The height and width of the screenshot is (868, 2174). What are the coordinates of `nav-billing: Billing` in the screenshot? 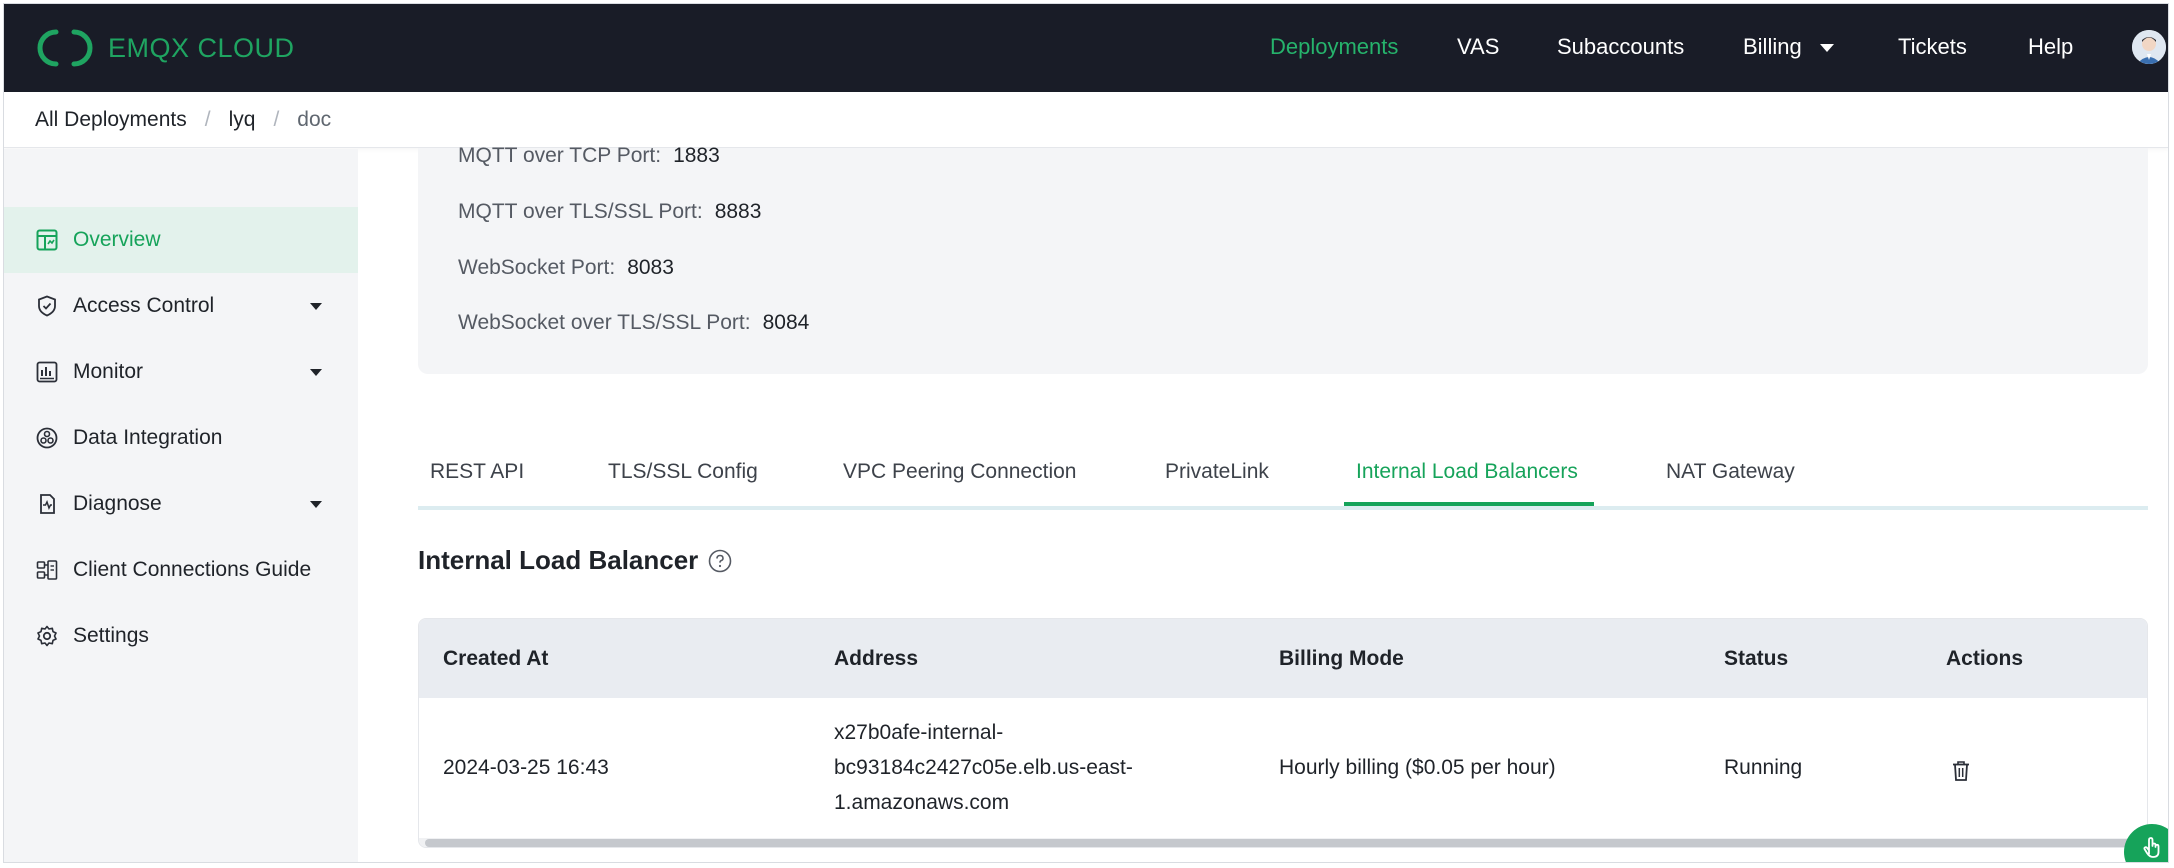 It's located at (1788, 47).